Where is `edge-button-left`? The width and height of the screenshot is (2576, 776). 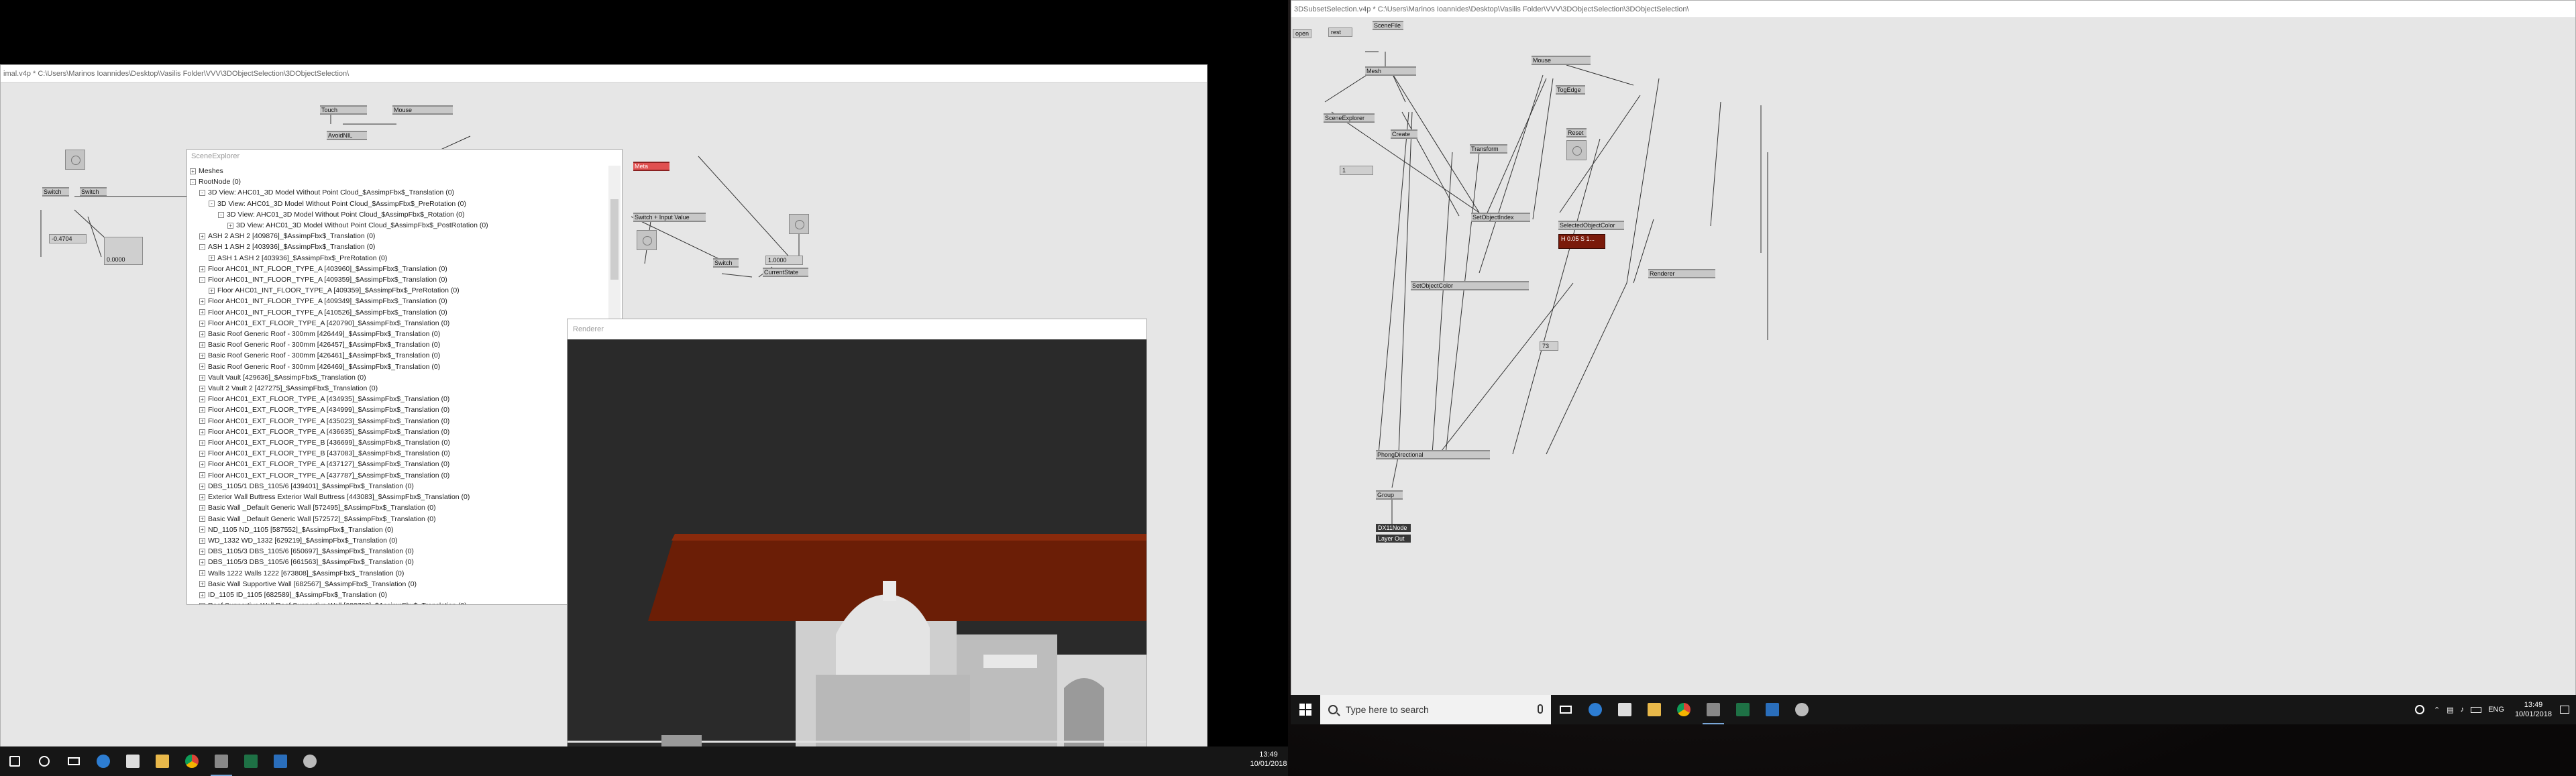
edge-button-left is located at coordinates (103, 761).